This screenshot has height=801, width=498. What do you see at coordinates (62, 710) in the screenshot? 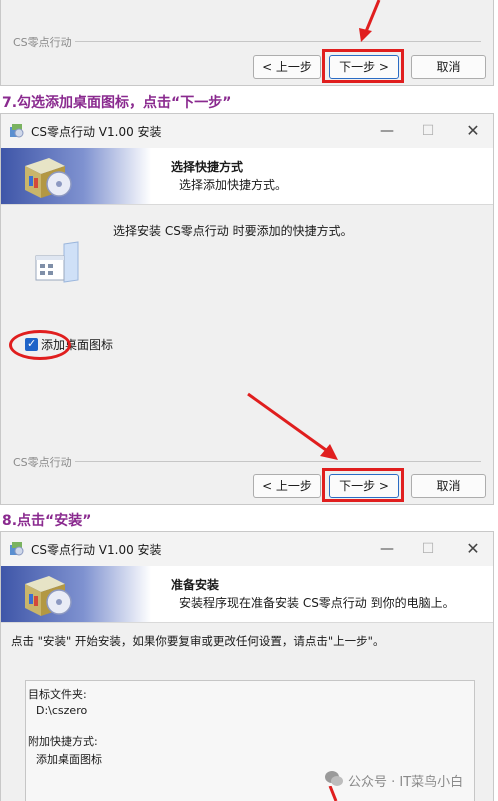
I see `target-folder-value: D:\cszero` at bounding box center [62, 710].